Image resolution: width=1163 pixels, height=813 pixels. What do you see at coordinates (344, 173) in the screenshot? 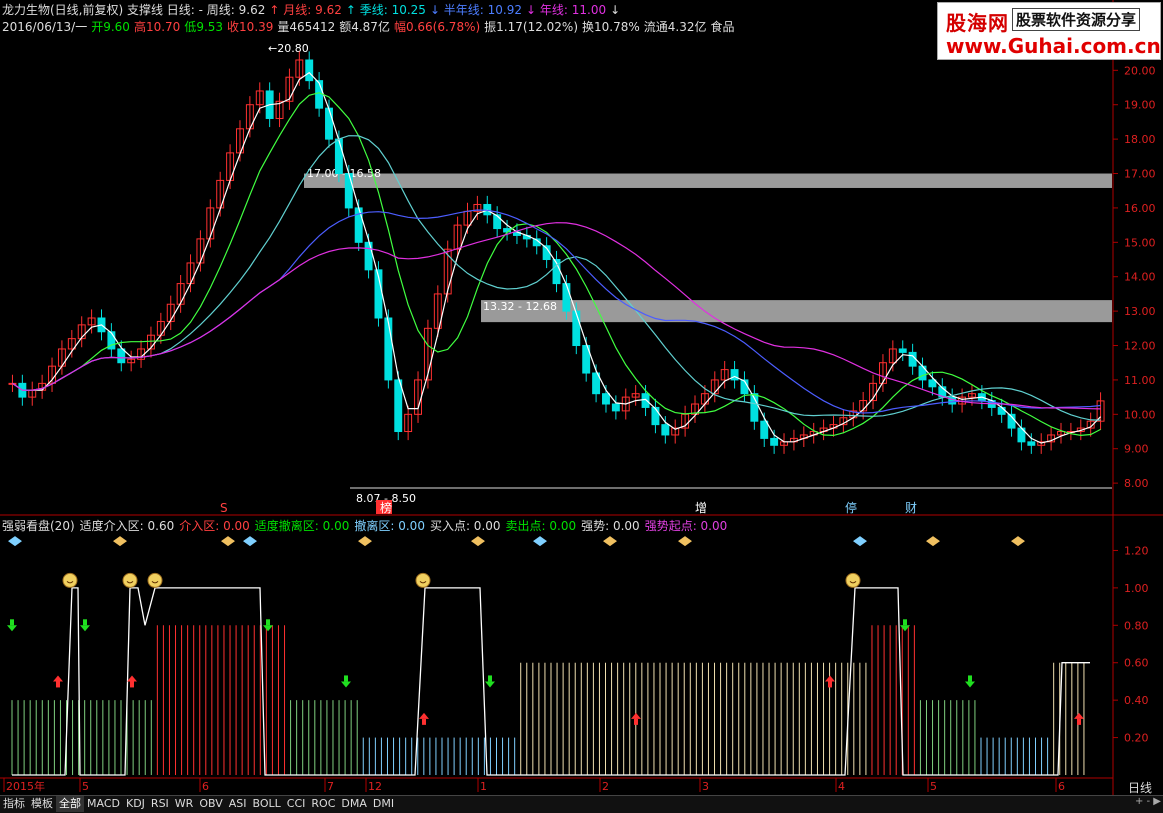
I see `resistance-label-1: 17.00 - 16.58` at bounding box center [344, 173].